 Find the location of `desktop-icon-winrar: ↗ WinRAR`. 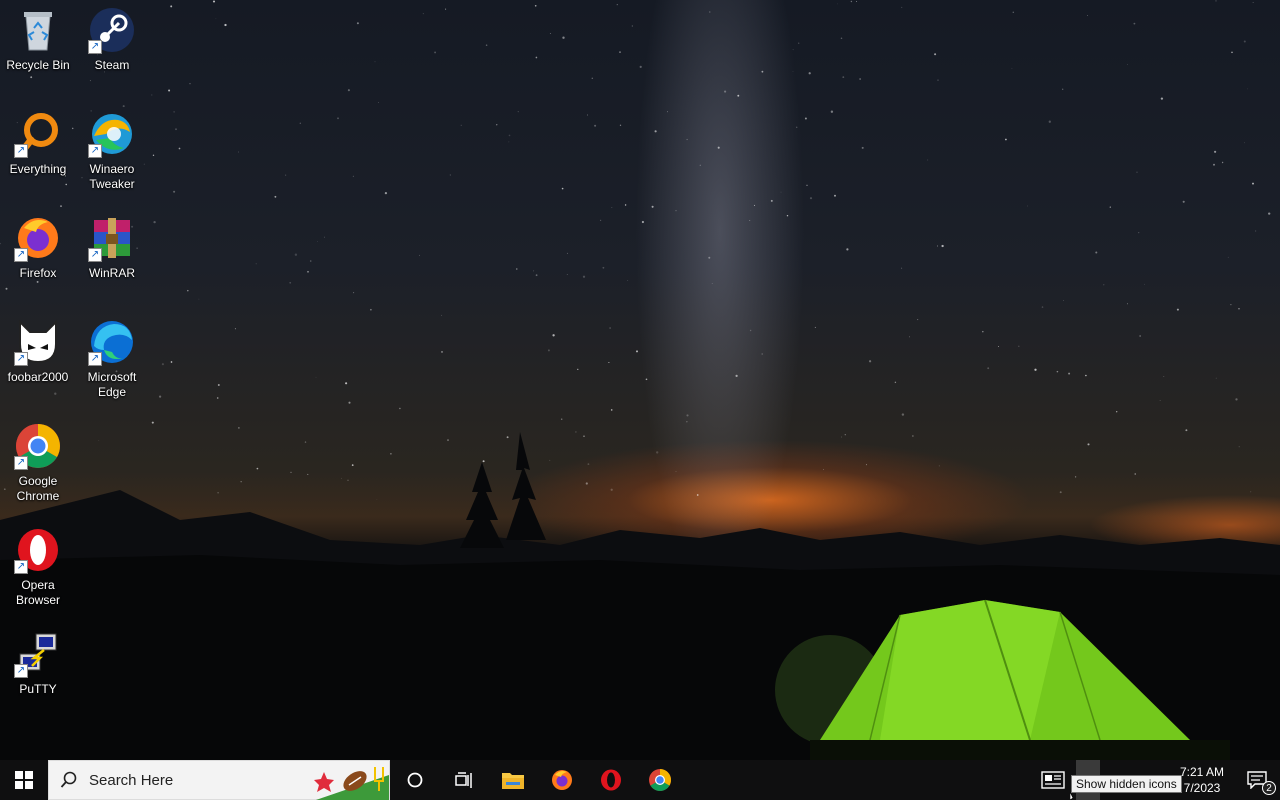

desktop-icon-winrar: ↗ WinRAR is located at coordinates (112, 258).